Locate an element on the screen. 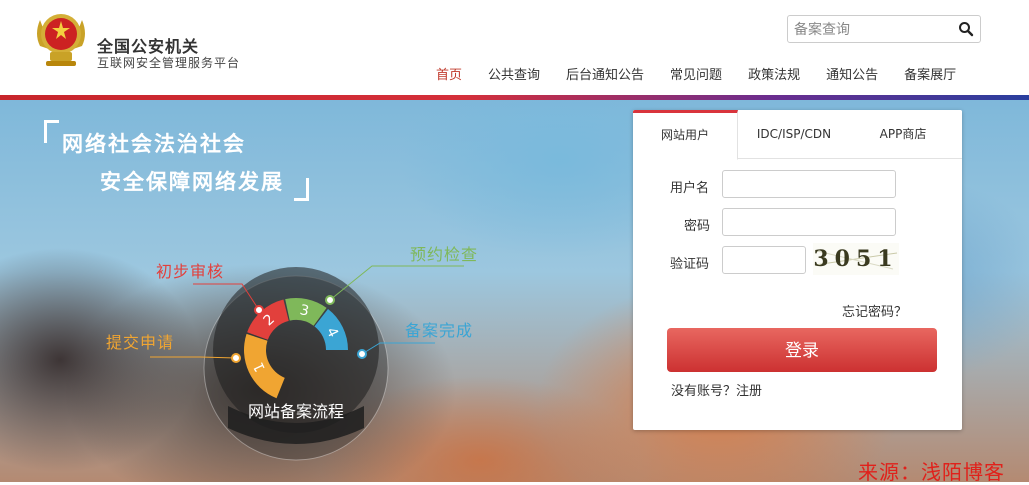 The height and width of the screenshot is (485, 1029). nav-policies: 政策法规 is located at coordinates (774, 73).